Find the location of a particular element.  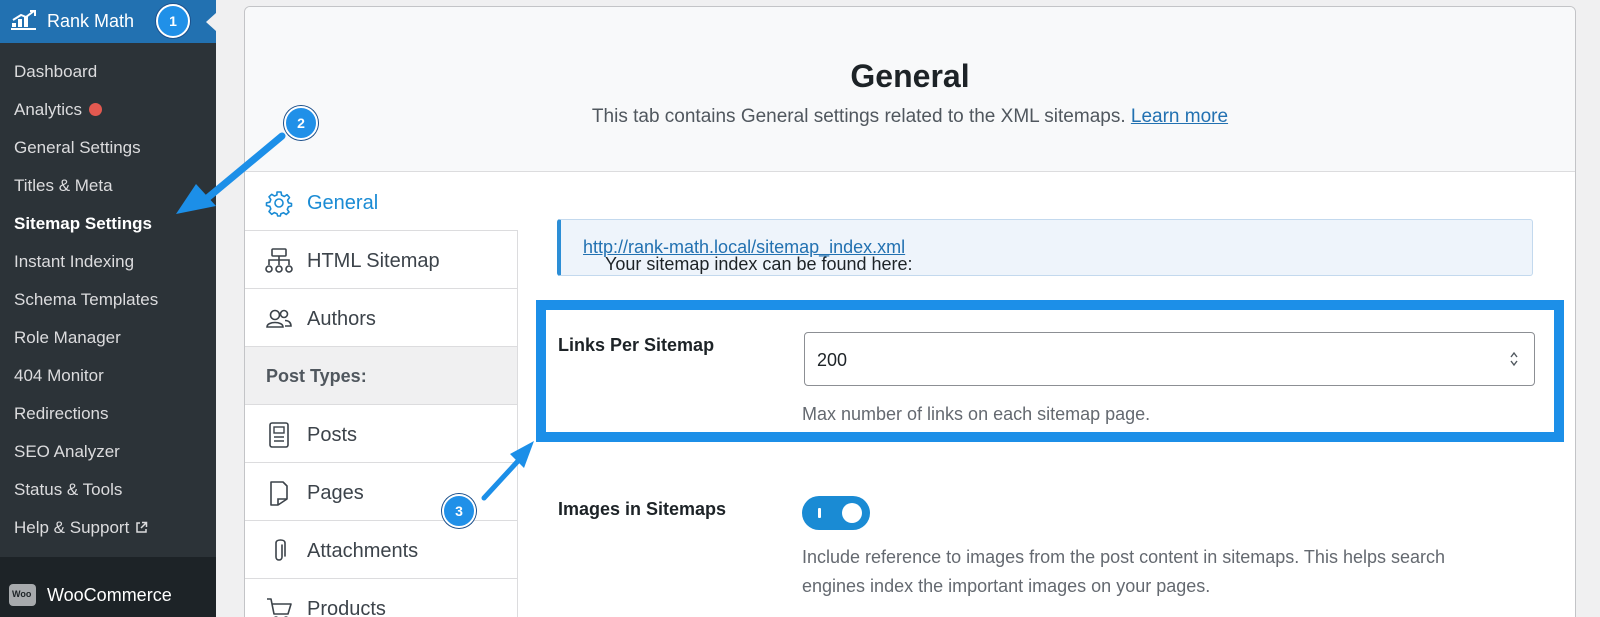

images-in-sitemaps-label: Images in Sitemaps is located at coordinates (642, 509).